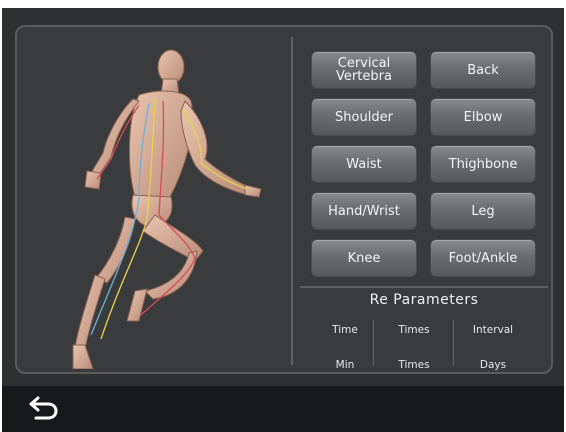 The width and height of the screenshot is (566, 432). What do you see at coordinates (364, 258) in the screenshot?
I see `knee-button: Knee` at bounding box center [364, 258].